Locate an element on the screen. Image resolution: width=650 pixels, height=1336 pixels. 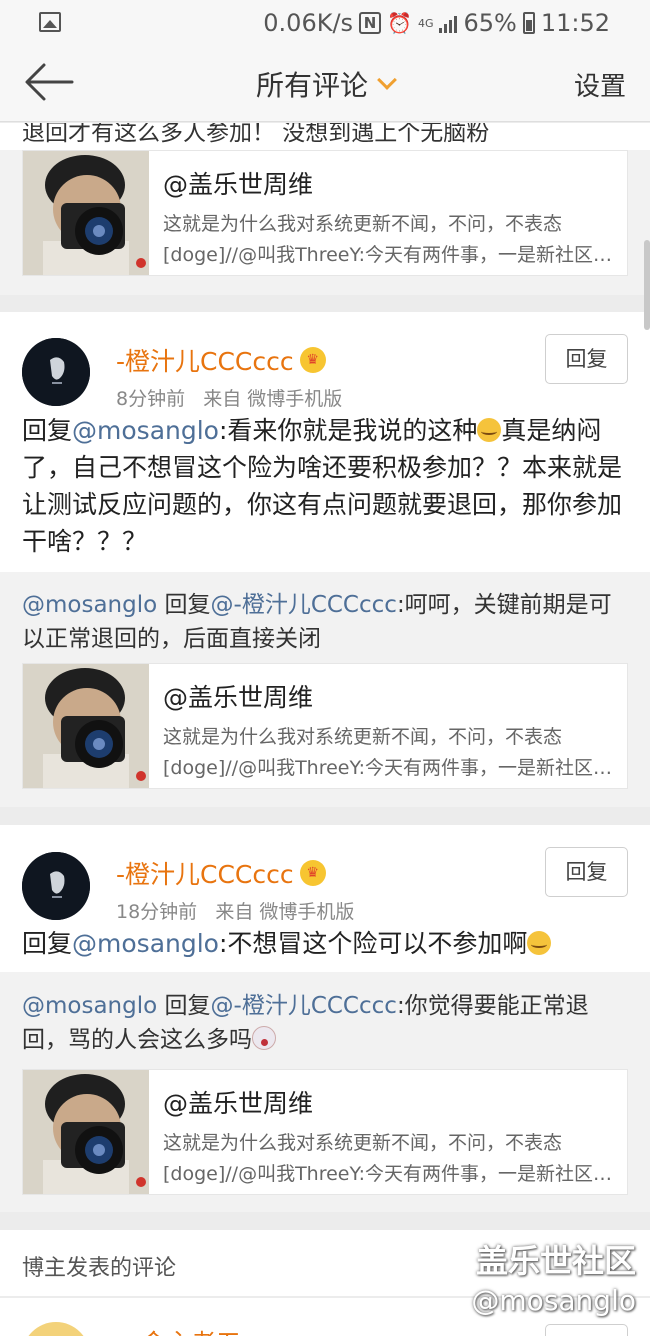
comment-meta: 18分钟前 来自 微博手机版 is located at coordinates (235, 910).